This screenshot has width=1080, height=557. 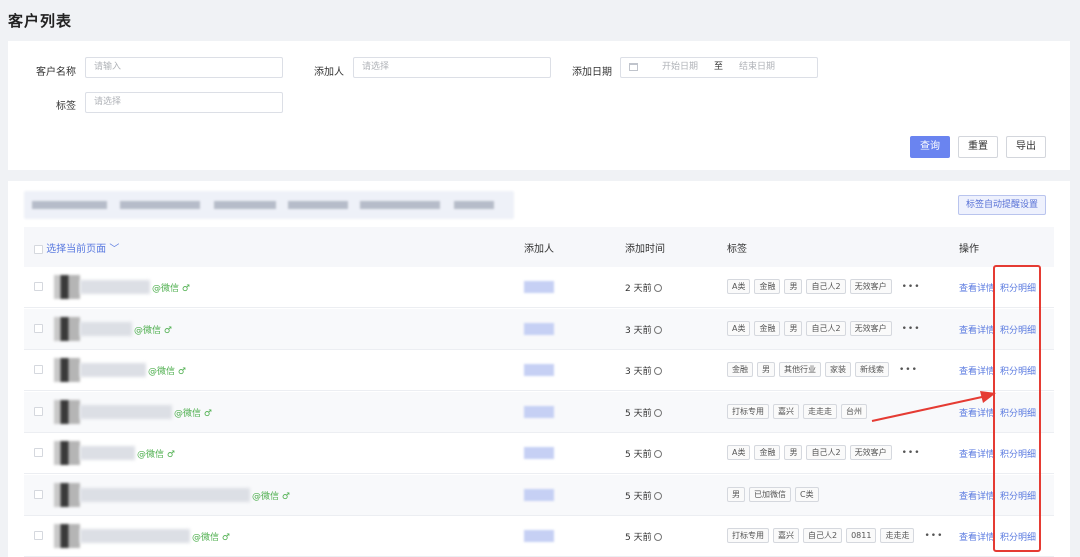 I want to click on tag-select: 请选择, so click(x=184, y=102).